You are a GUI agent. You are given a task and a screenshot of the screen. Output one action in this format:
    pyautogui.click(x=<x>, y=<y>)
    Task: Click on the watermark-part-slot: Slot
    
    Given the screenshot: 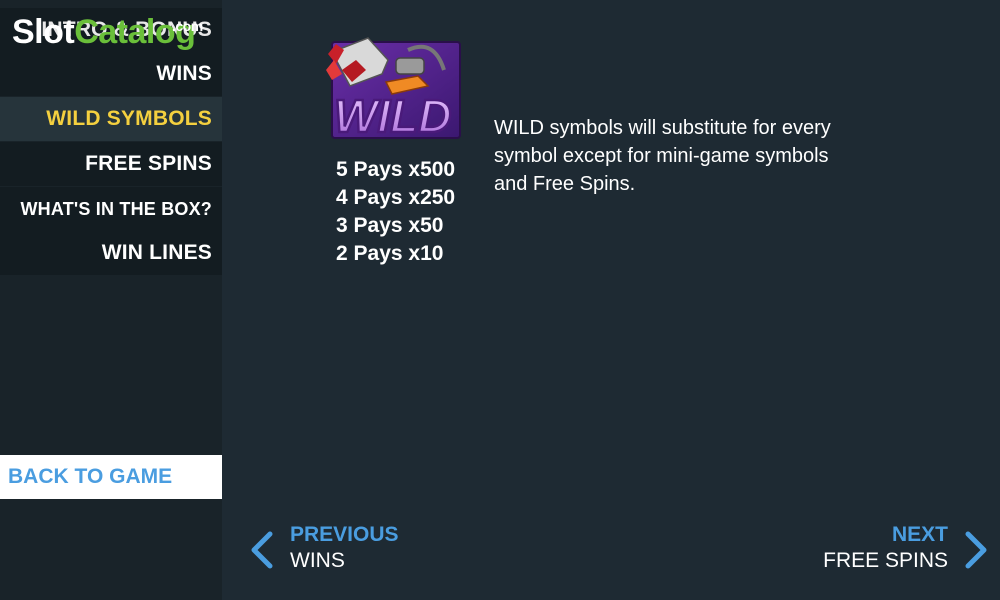 What is the action you would take?
    pyautogui.click(x=43, y=32)
    